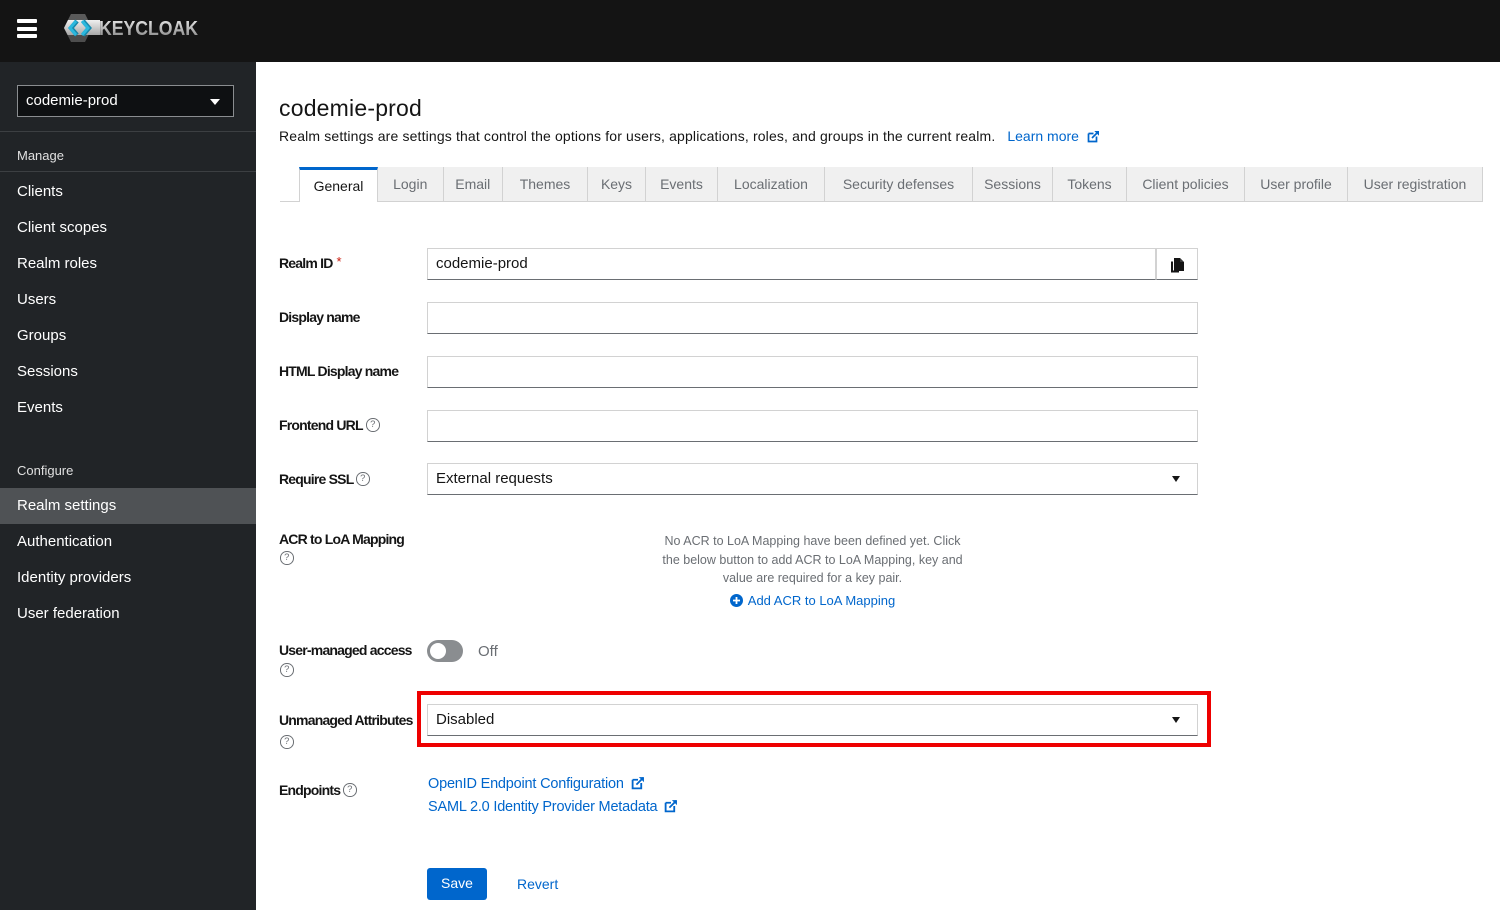  I want to click on svg-text: KEYCLOAK, so click(148, 29).